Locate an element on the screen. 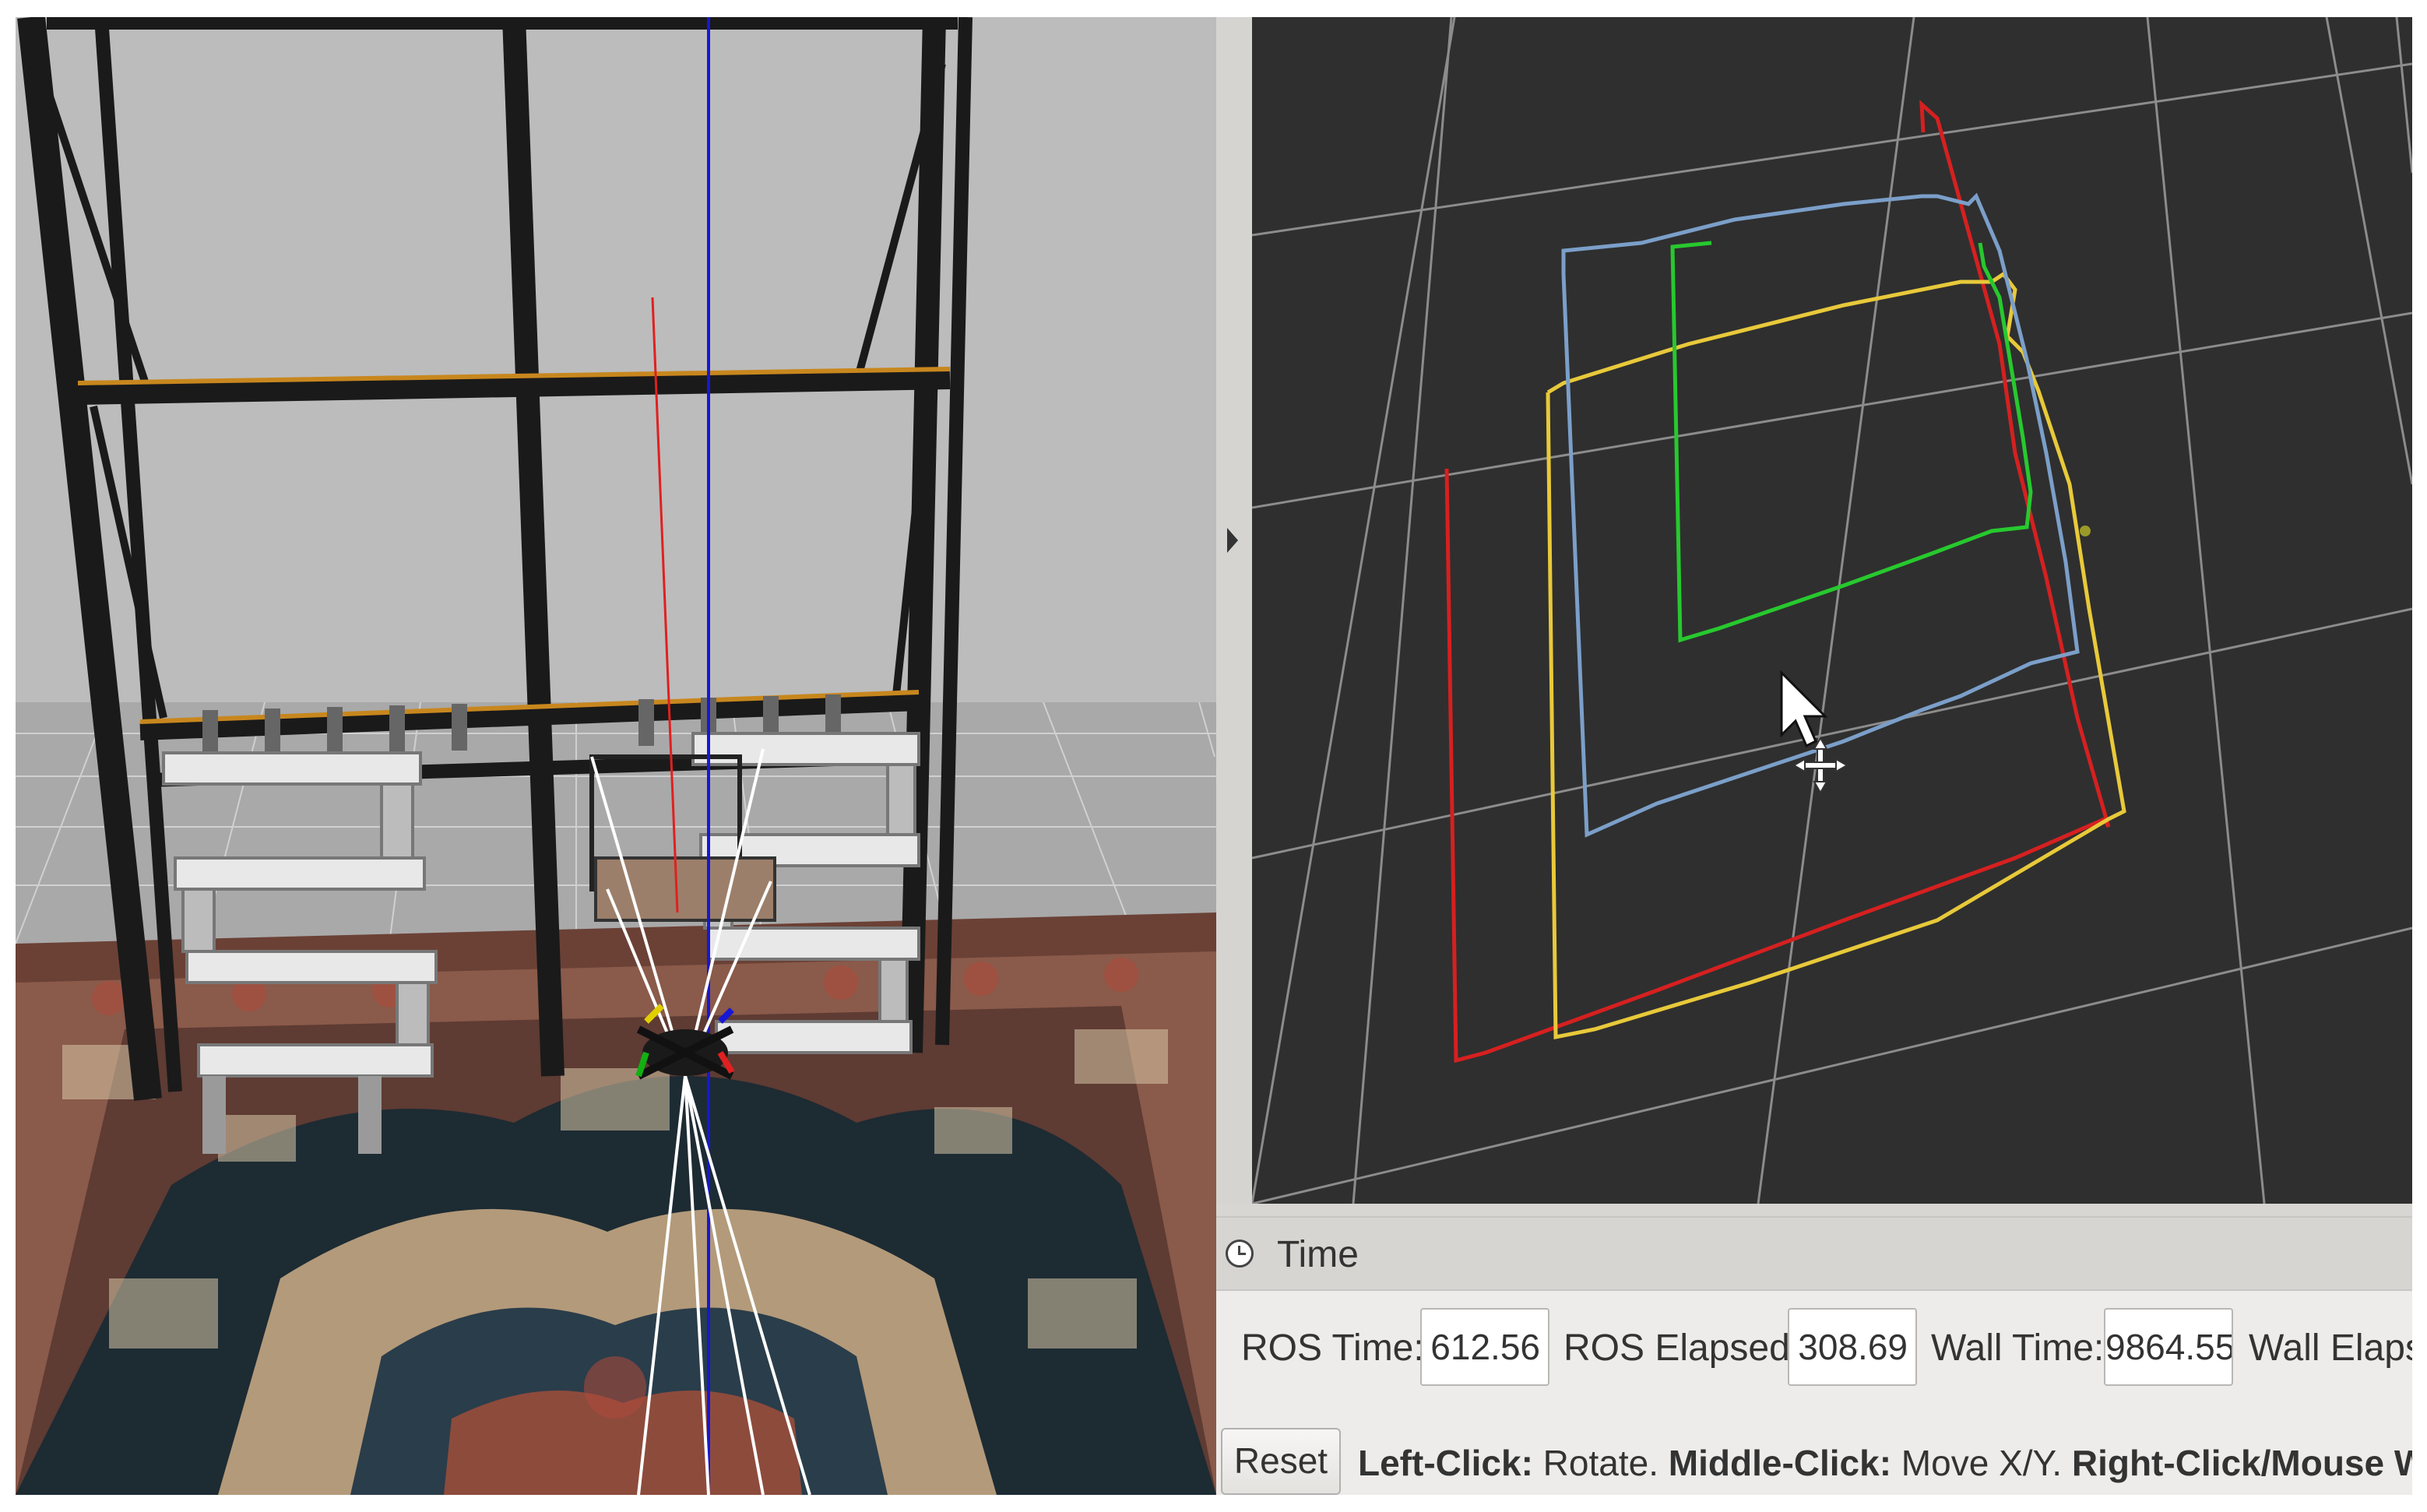  reset-button: Reset is located at coordinates (1281, 1461).